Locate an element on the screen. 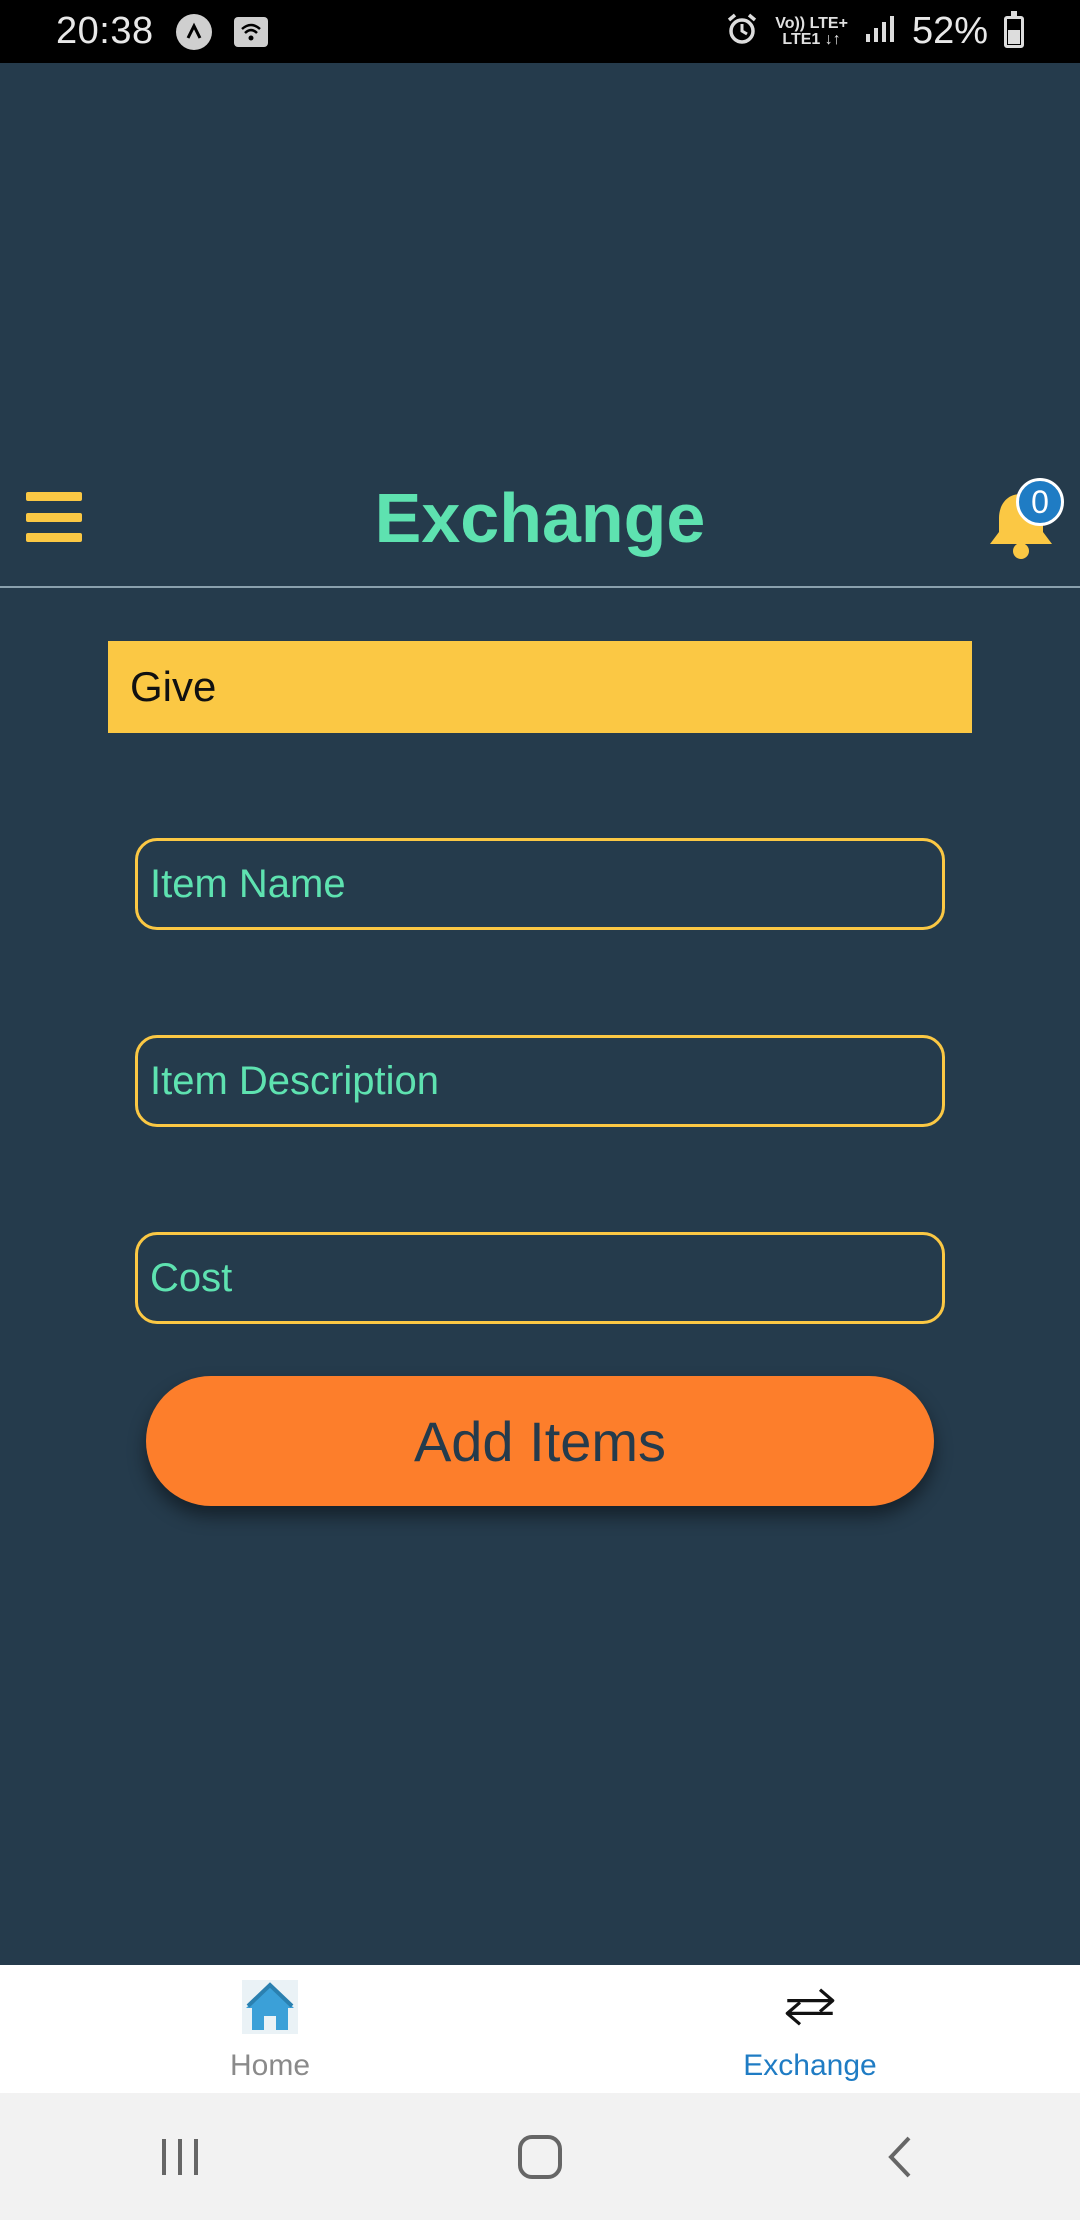  system-nav-bar is located at coordinates (540, 2156).